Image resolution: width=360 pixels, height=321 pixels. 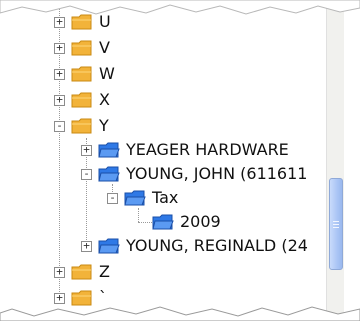 I want to click on tree-item-label: Tax, so click(x=165, y=197).